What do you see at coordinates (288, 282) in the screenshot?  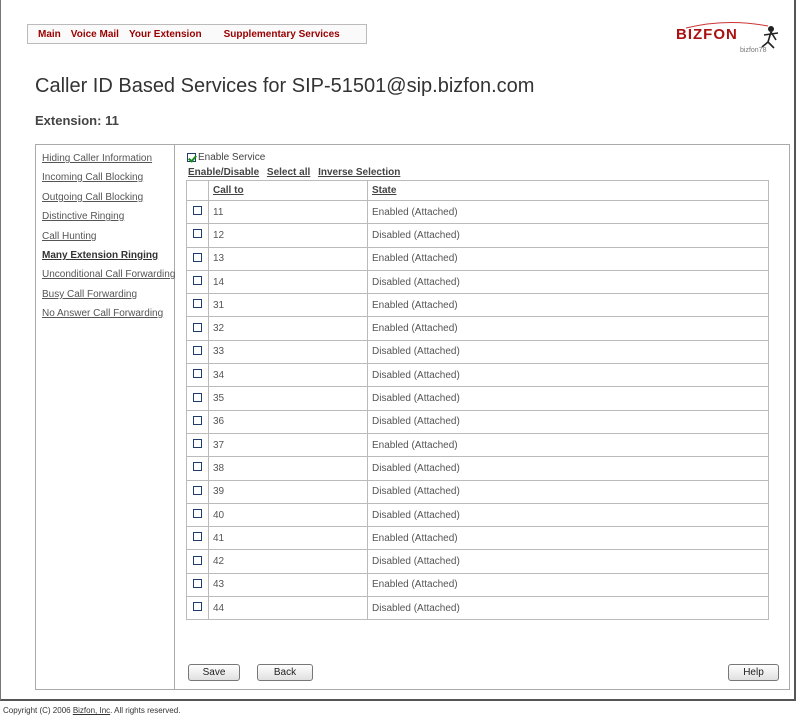 I see `call-to-cell: 14` at bounding box center [288, 282].